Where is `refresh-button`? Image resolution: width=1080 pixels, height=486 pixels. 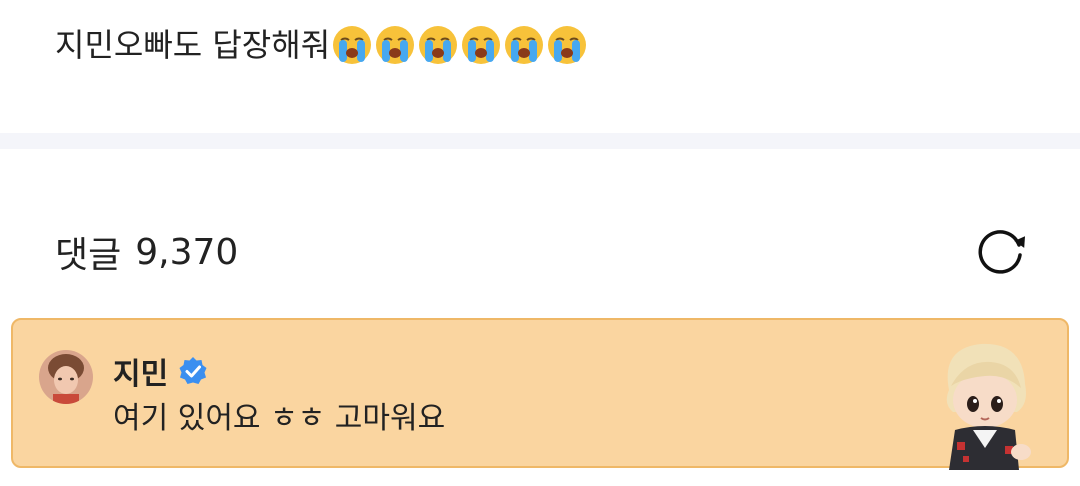 refresh-button is located at coordinates (1003, 250).